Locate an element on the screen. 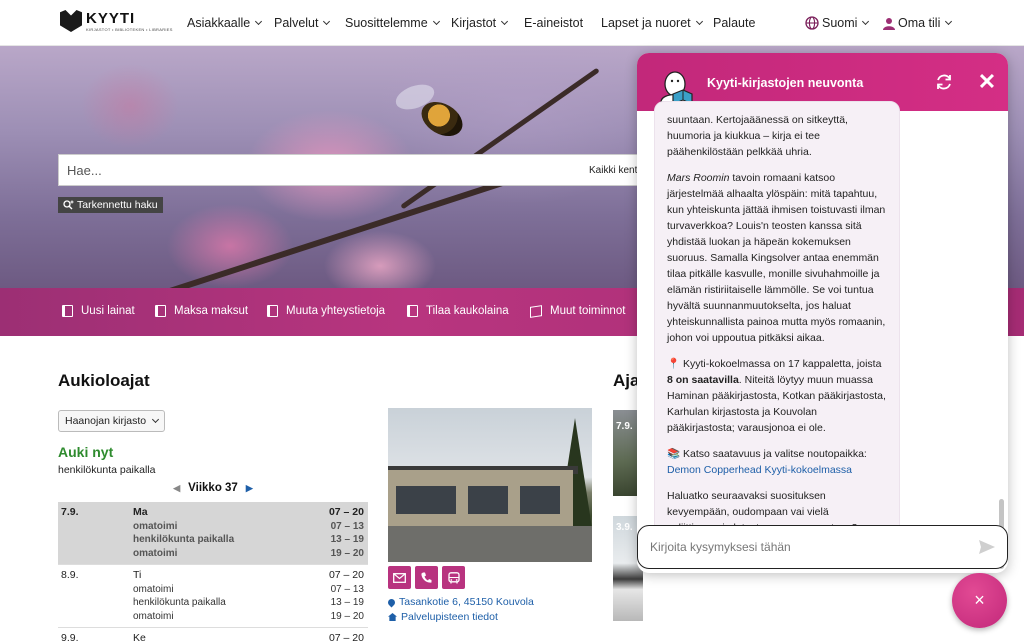  library-photo is located at coordinates (490, 485).